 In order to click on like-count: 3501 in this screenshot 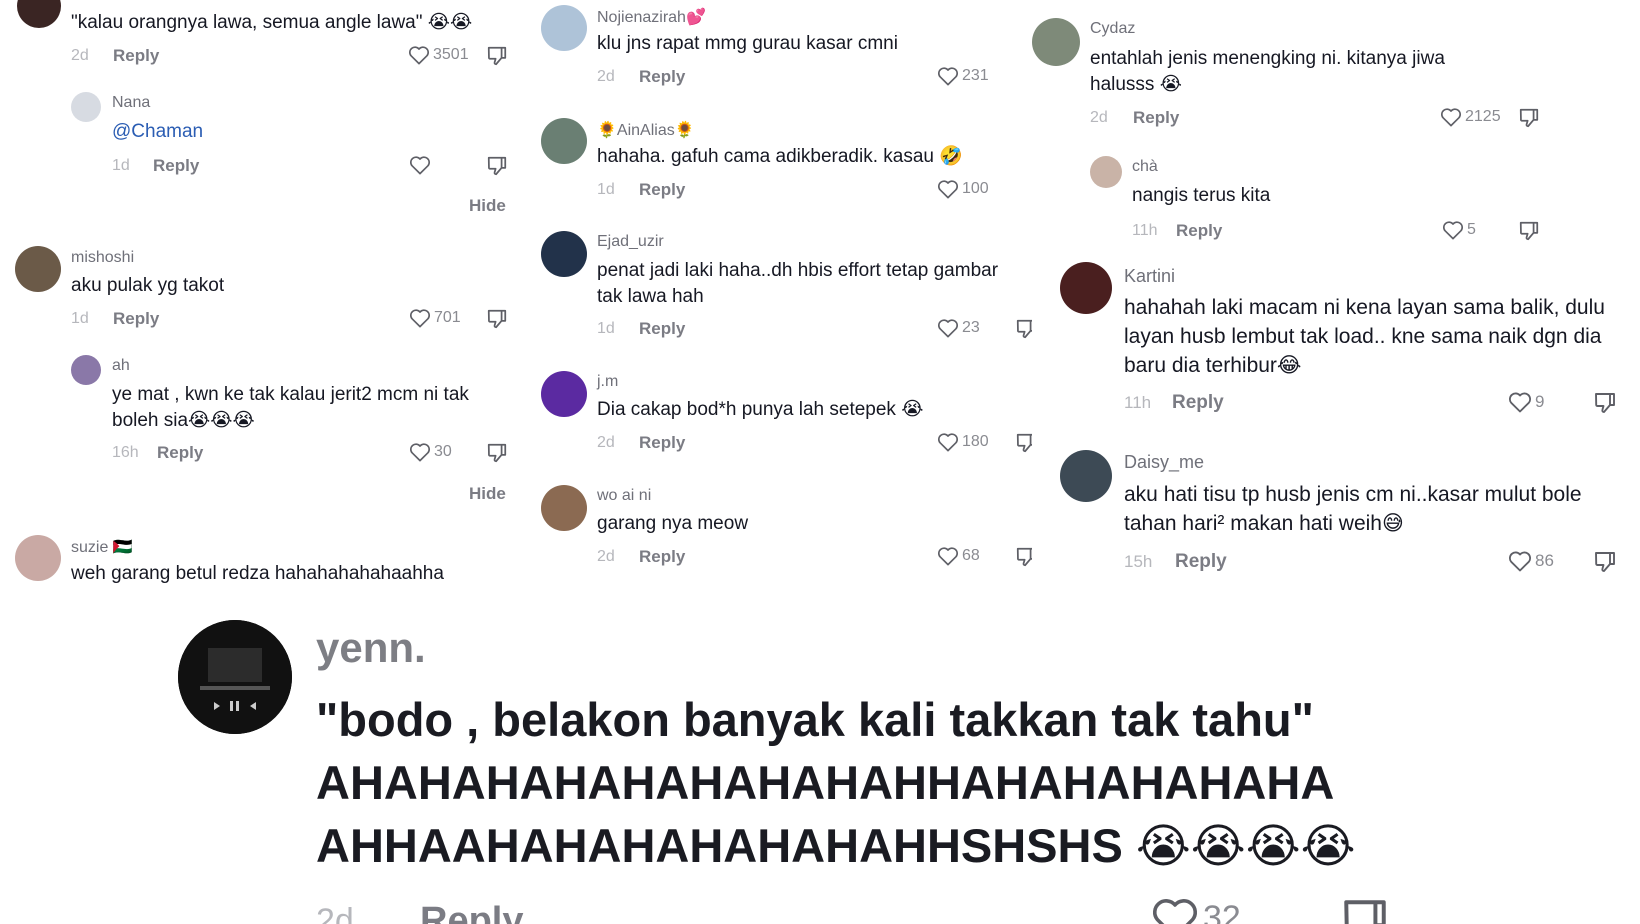, I will do `click(451, 54)`.